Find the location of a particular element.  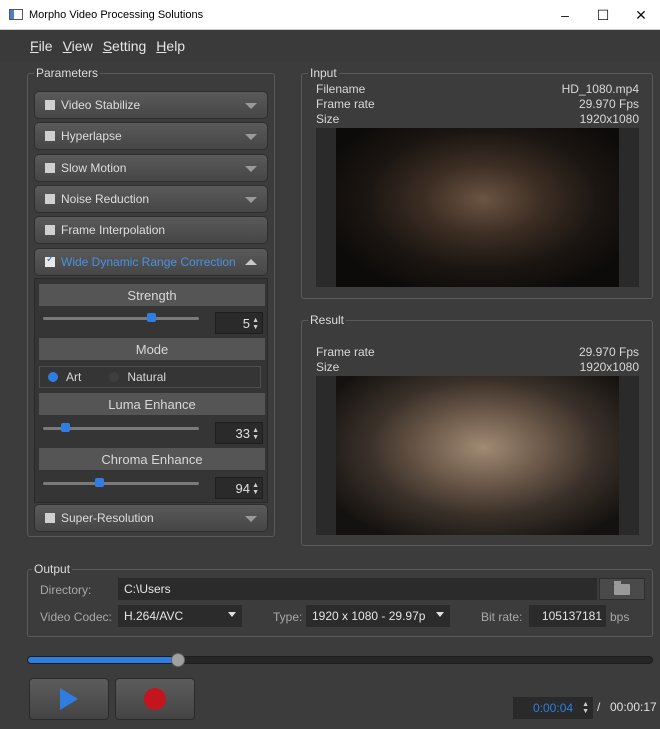

result-video-frame is located at coordinates (477, 455).